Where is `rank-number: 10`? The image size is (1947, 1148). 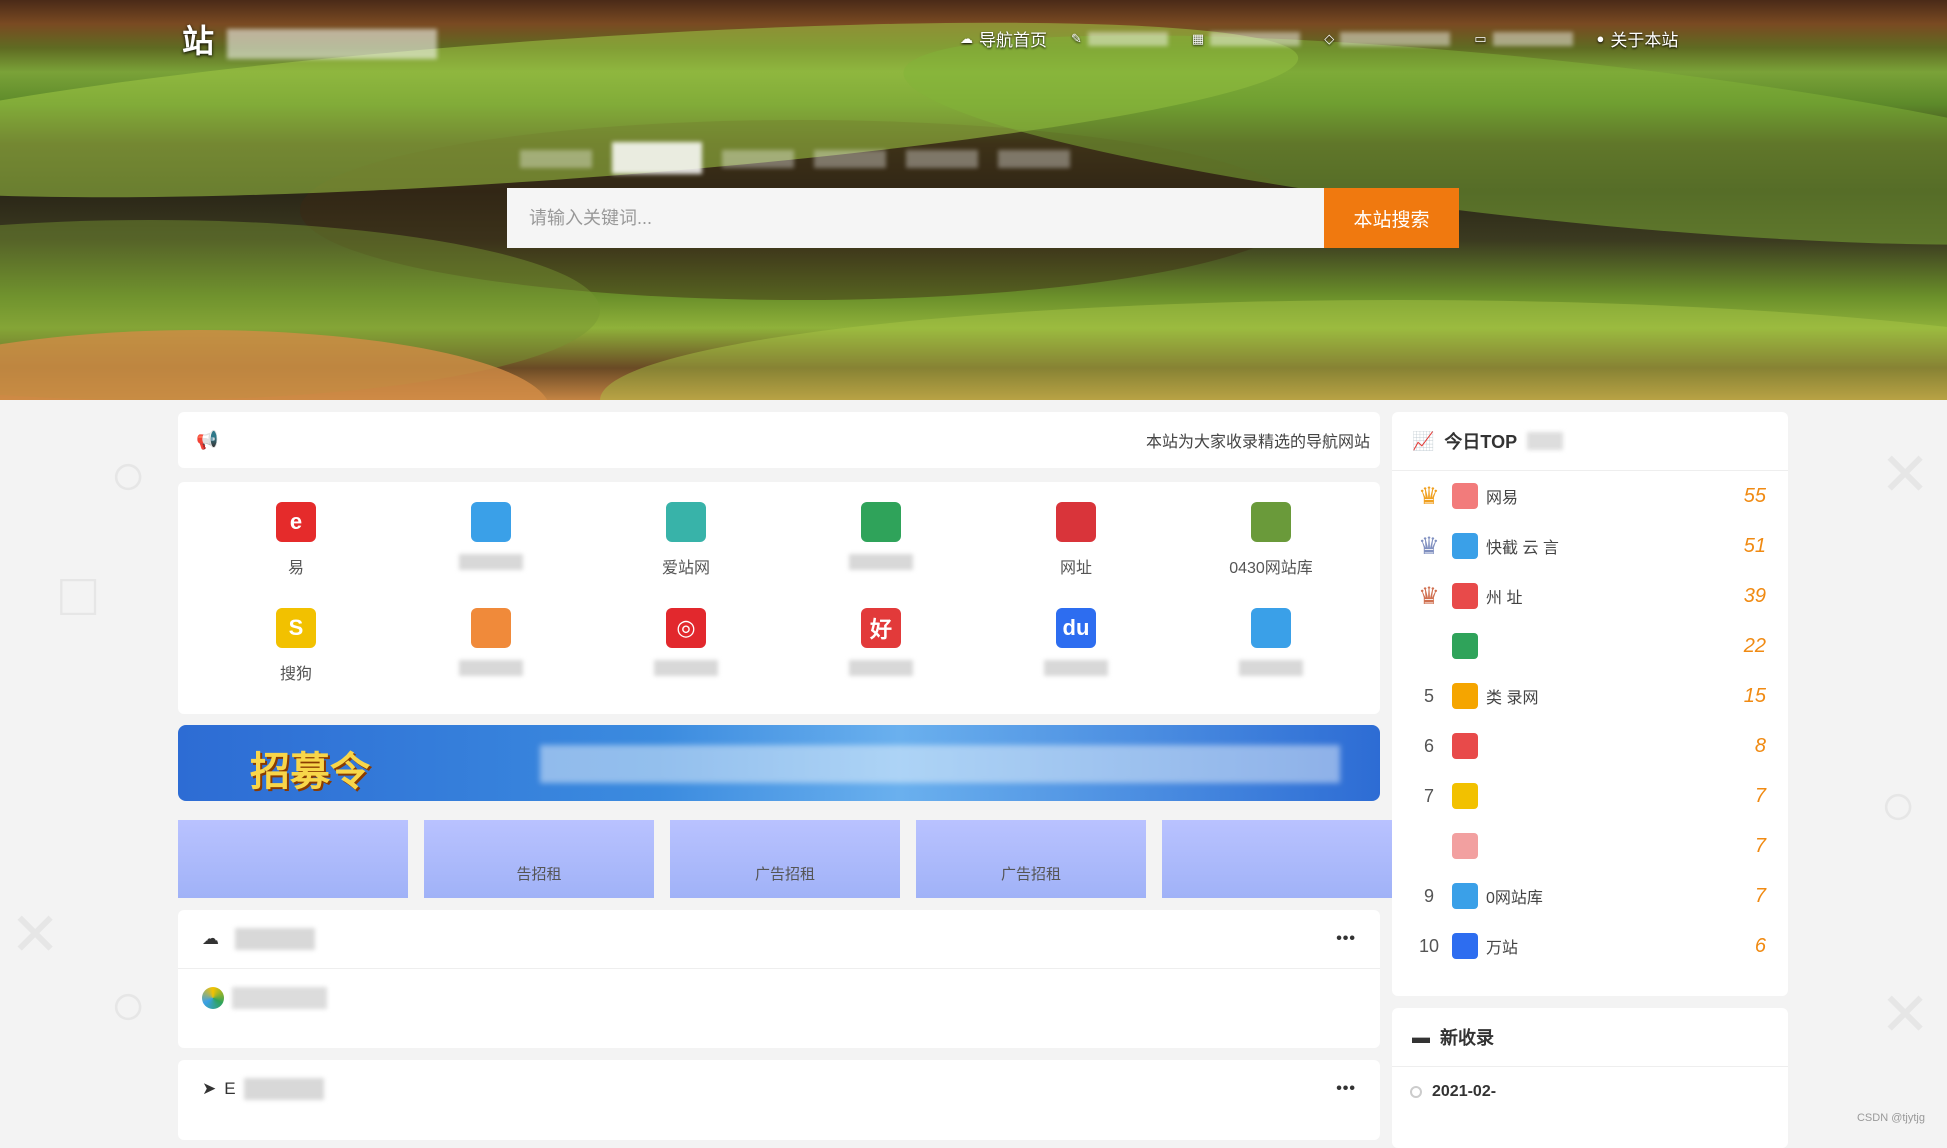 rank-number: 10 is located at coordinates (1429, 945).